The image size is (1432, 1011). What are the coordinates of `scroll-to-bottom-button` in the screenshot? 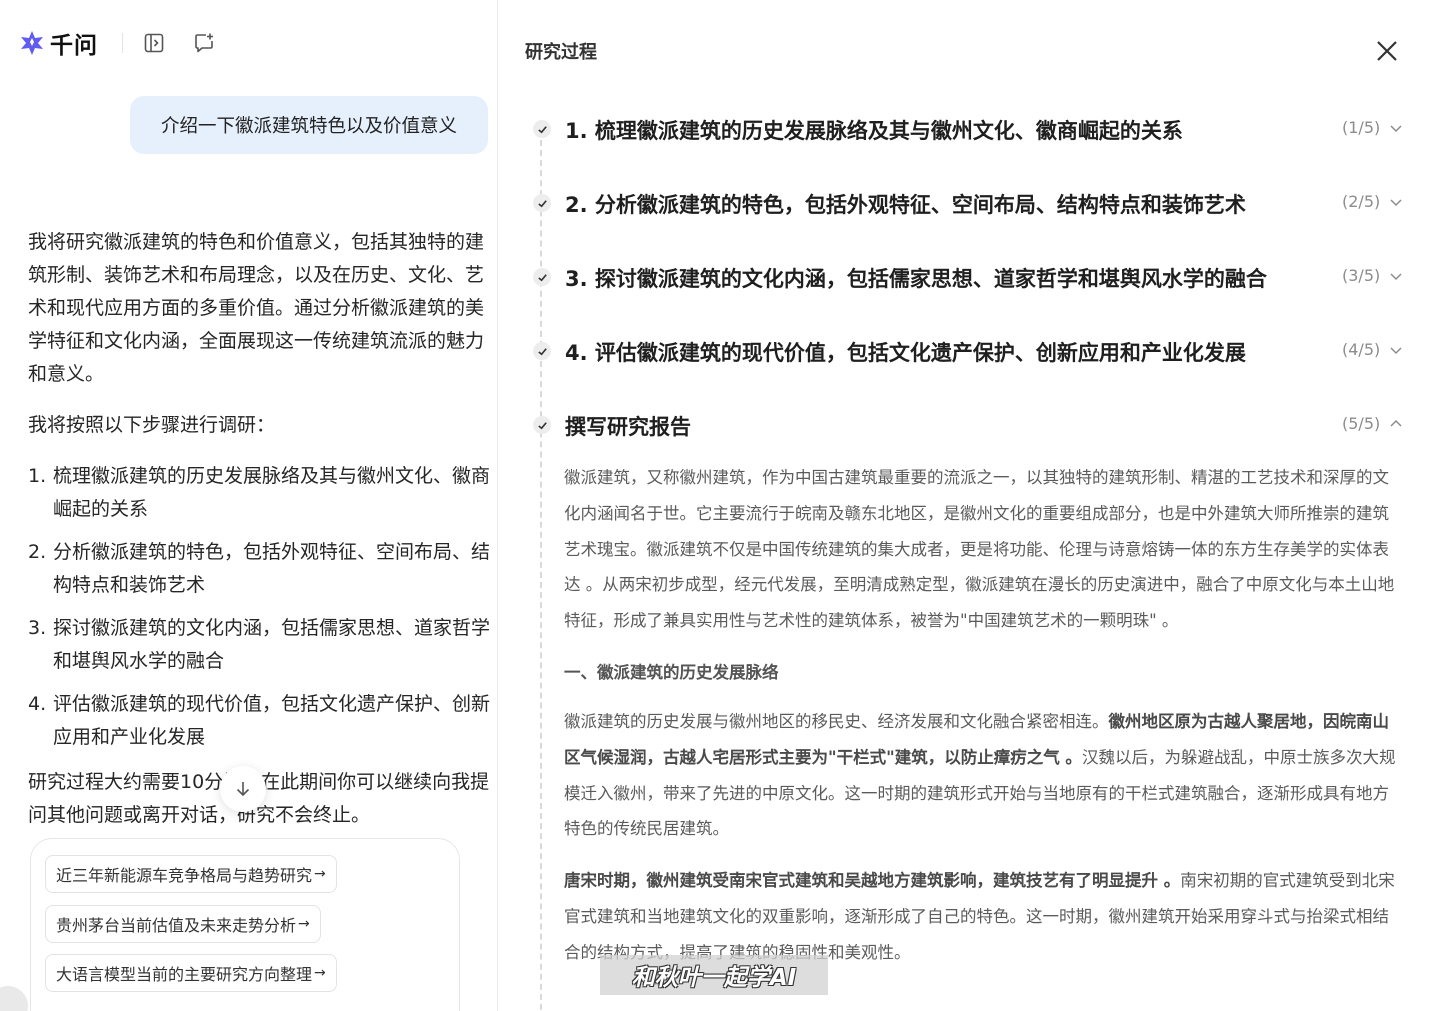 It's located at (243, 789).